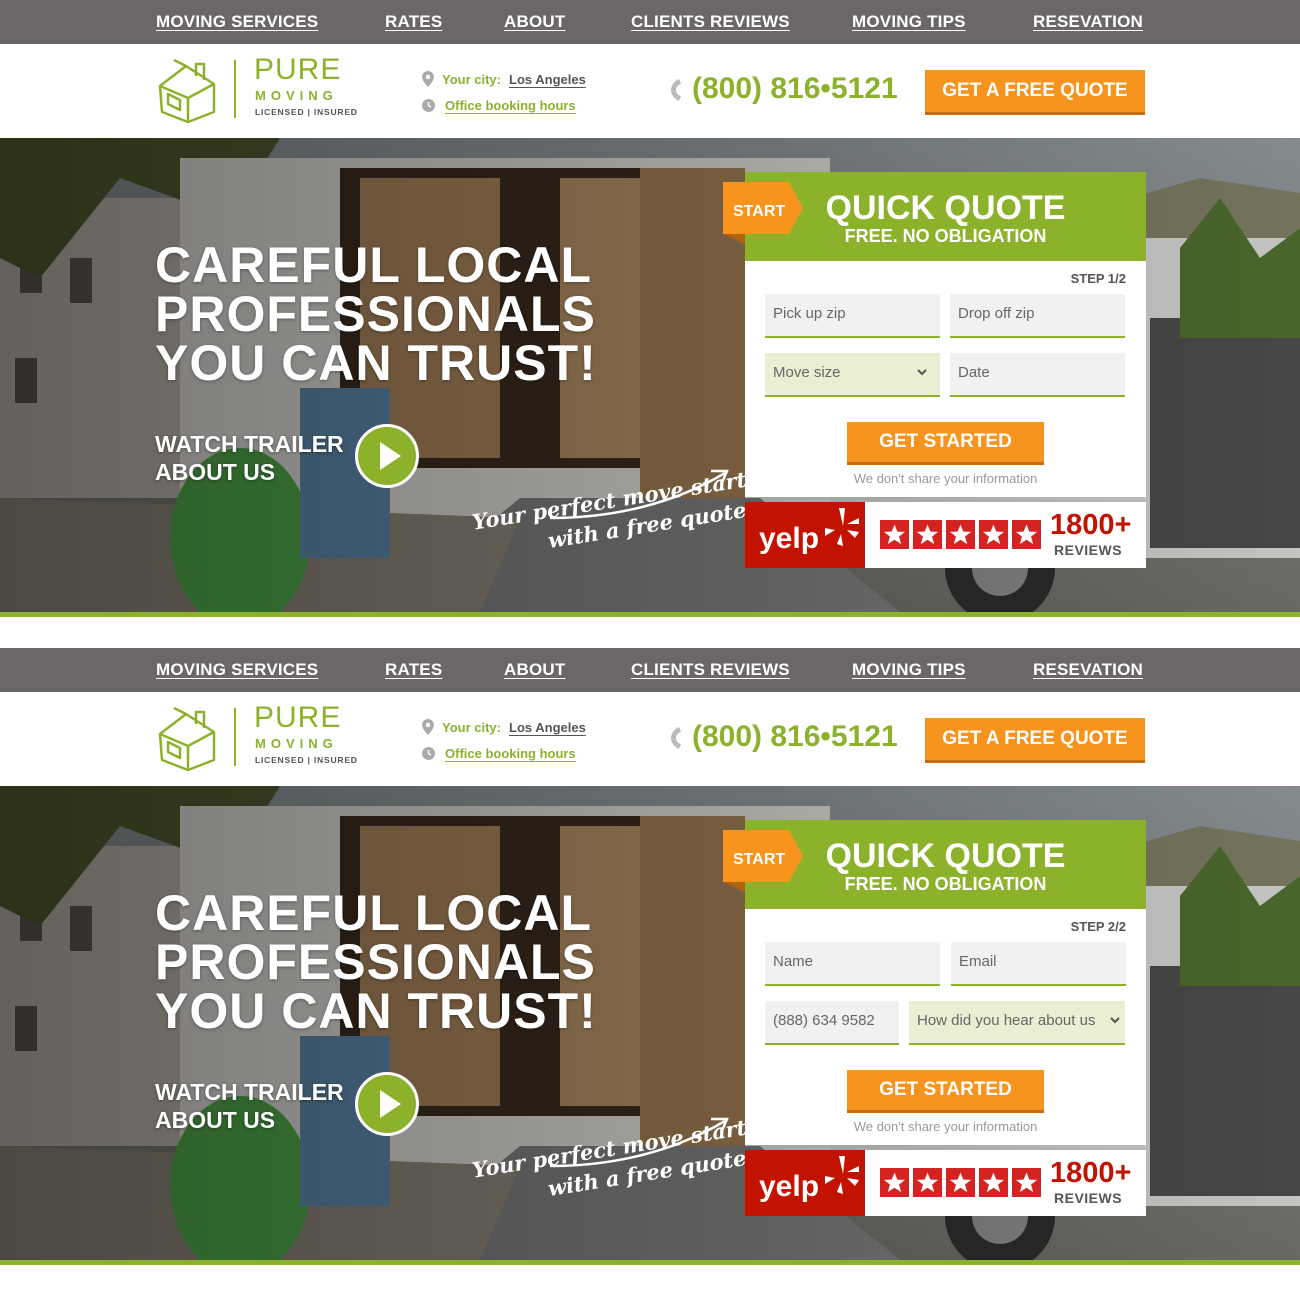 The image size is (1300, 1301). What do you see at coordinates (428, 753) in the screenshot?
I see `clock-icon` at bounding box center [428, 753].